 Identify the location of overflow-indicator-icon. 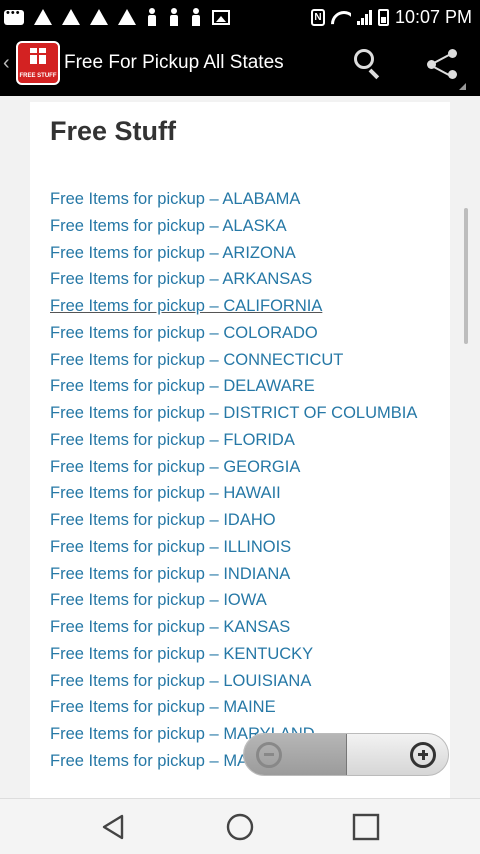
(462, 86).